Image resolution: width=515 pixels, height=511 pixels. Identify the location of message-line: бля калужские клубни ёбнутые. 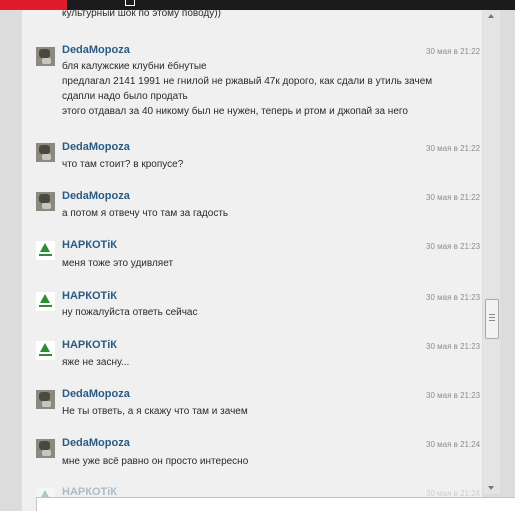
(134, 66).